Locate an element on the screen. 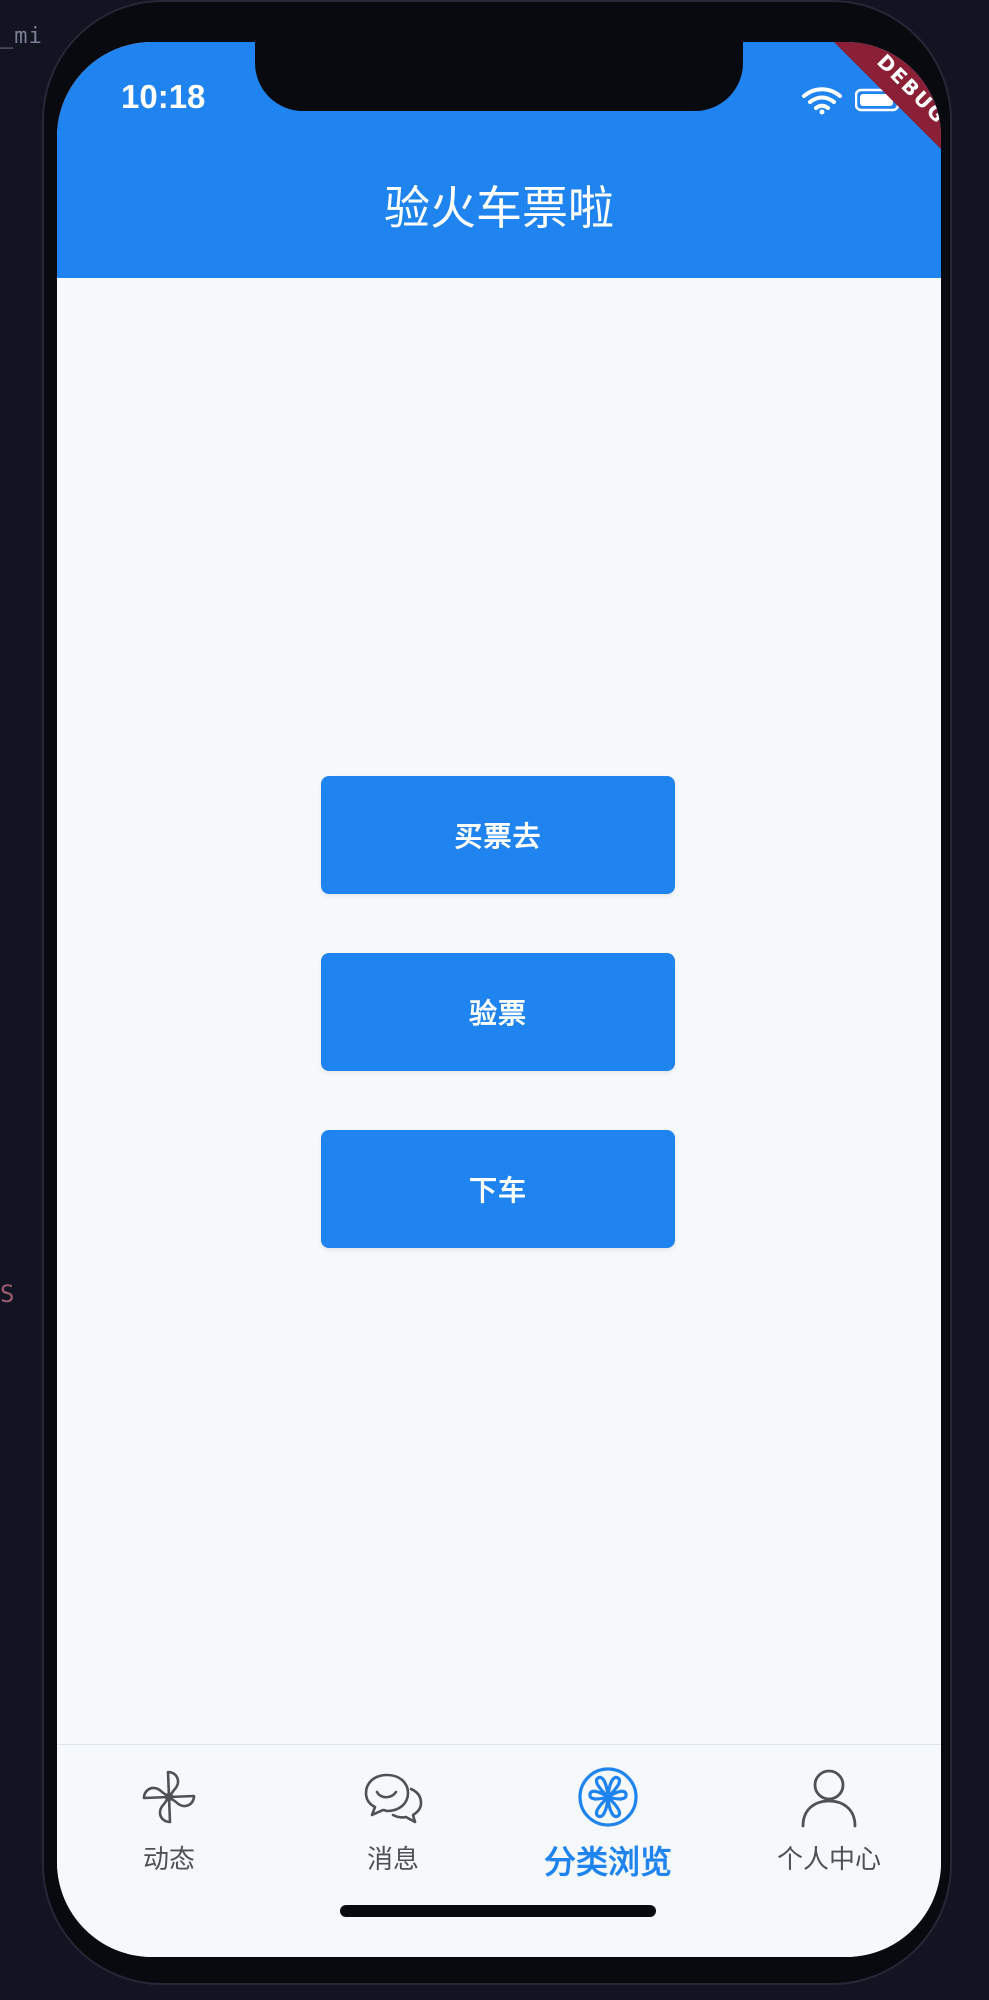 Image resolution: width=989 pixels, height=2000 pixels. bottom-navigation: 动态 消息 分类浏览 个人中心 is located at coordinates (499, 1850).